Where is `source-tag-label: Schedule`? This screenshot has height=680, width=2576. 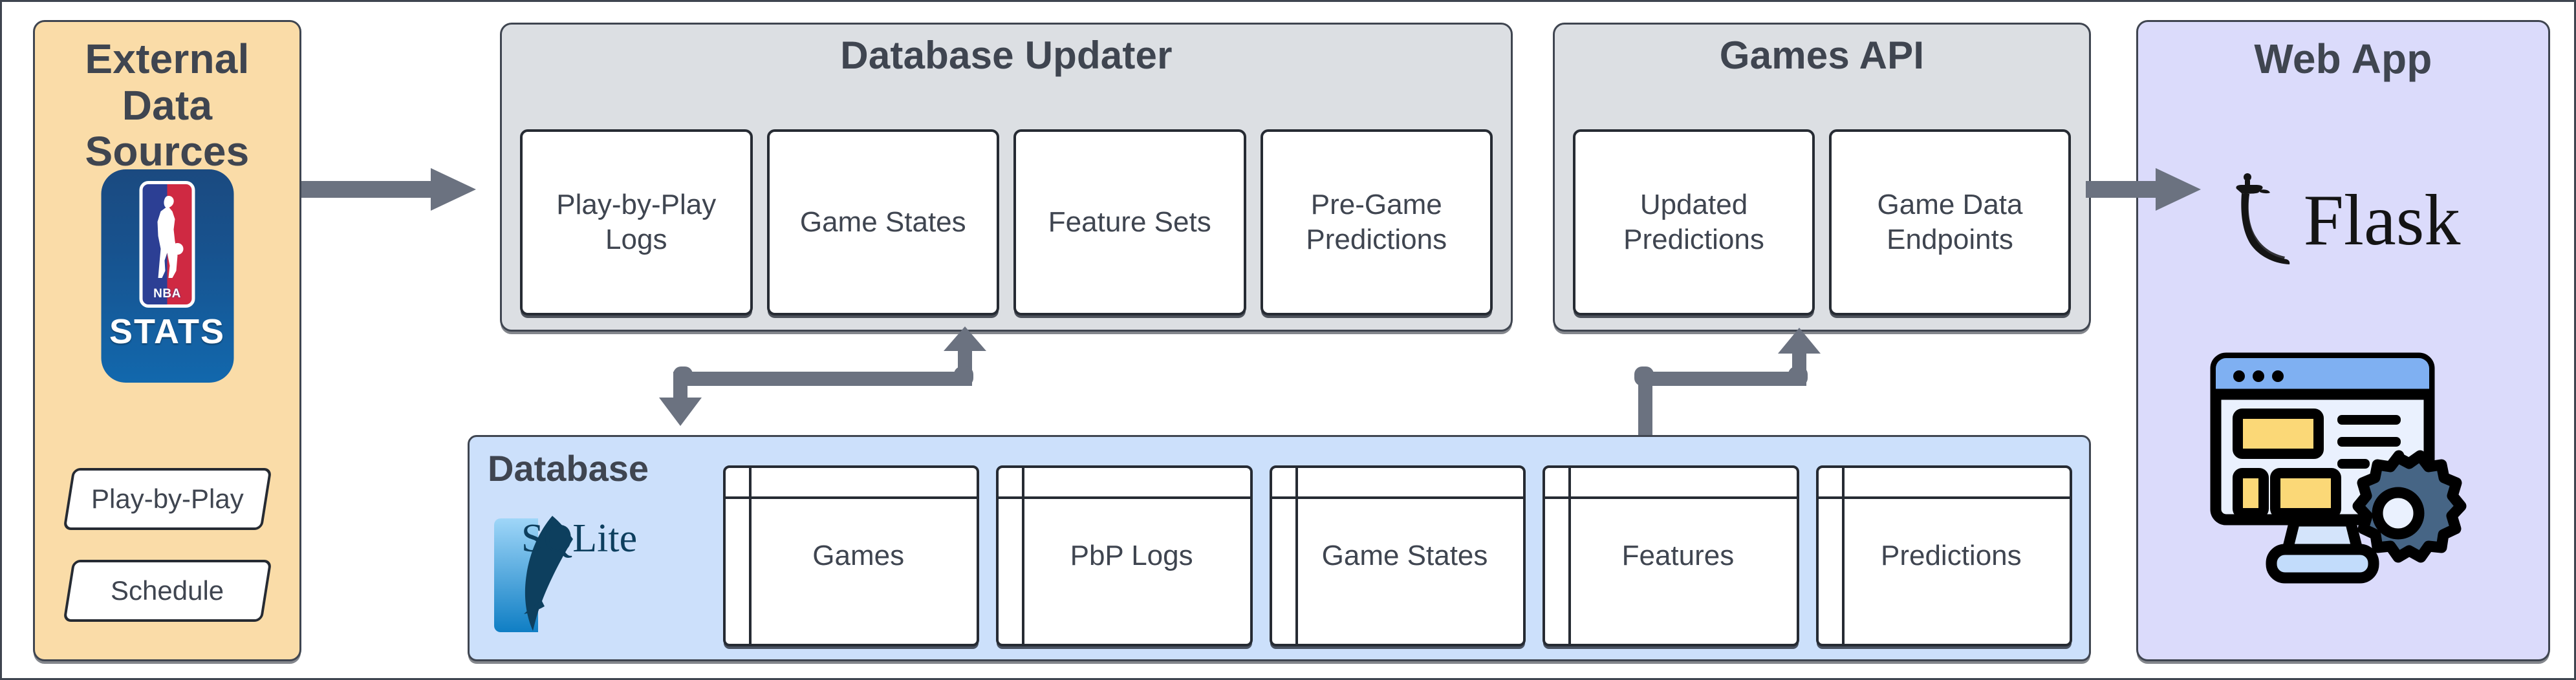
source-tag-label: Schedule is located at coordinates (167, 590).